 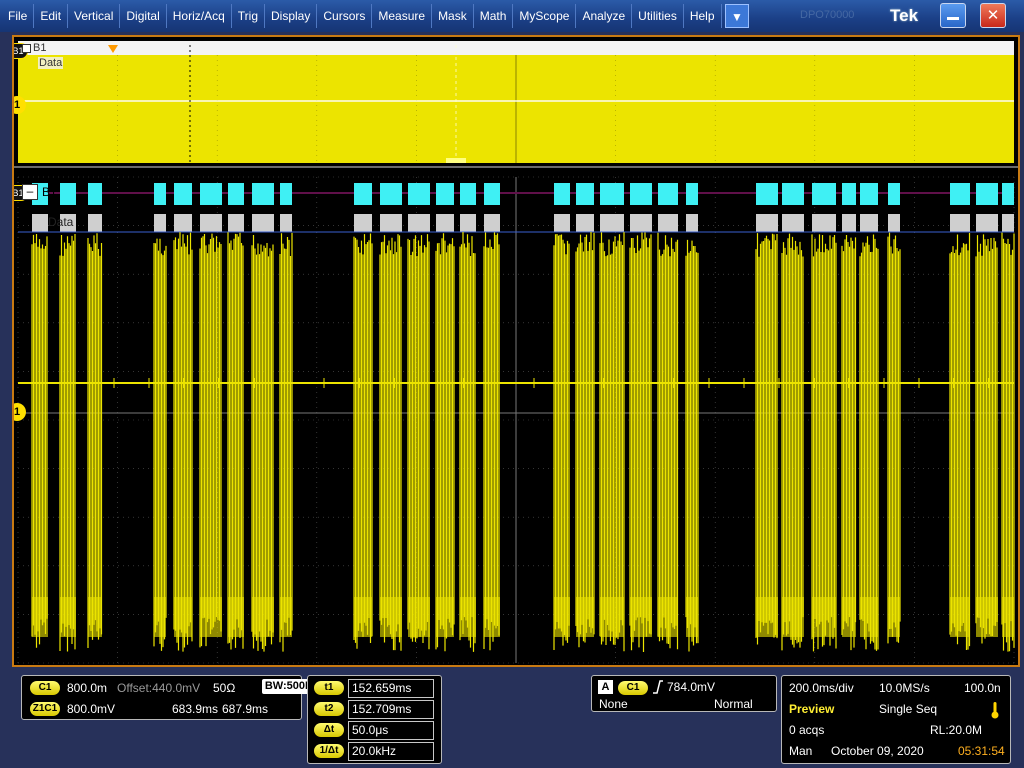 What do you see at coordinates (391, 709) in the screenshot?
I see `t2-value: 152.709ms` at bounding box center [391, 709].